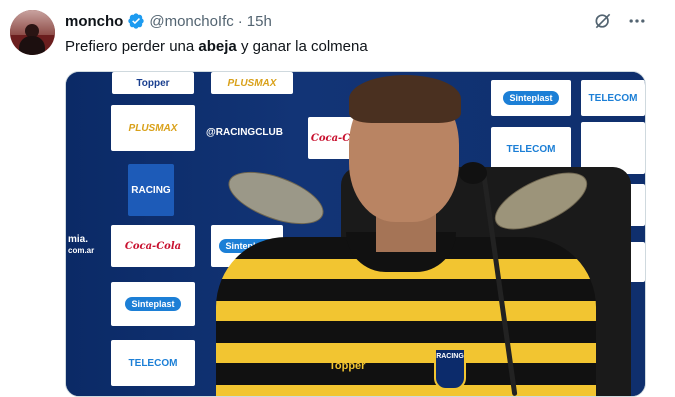  Describe the element at coordinates (405, 99) in the screenshot. I see `hair` at that location.